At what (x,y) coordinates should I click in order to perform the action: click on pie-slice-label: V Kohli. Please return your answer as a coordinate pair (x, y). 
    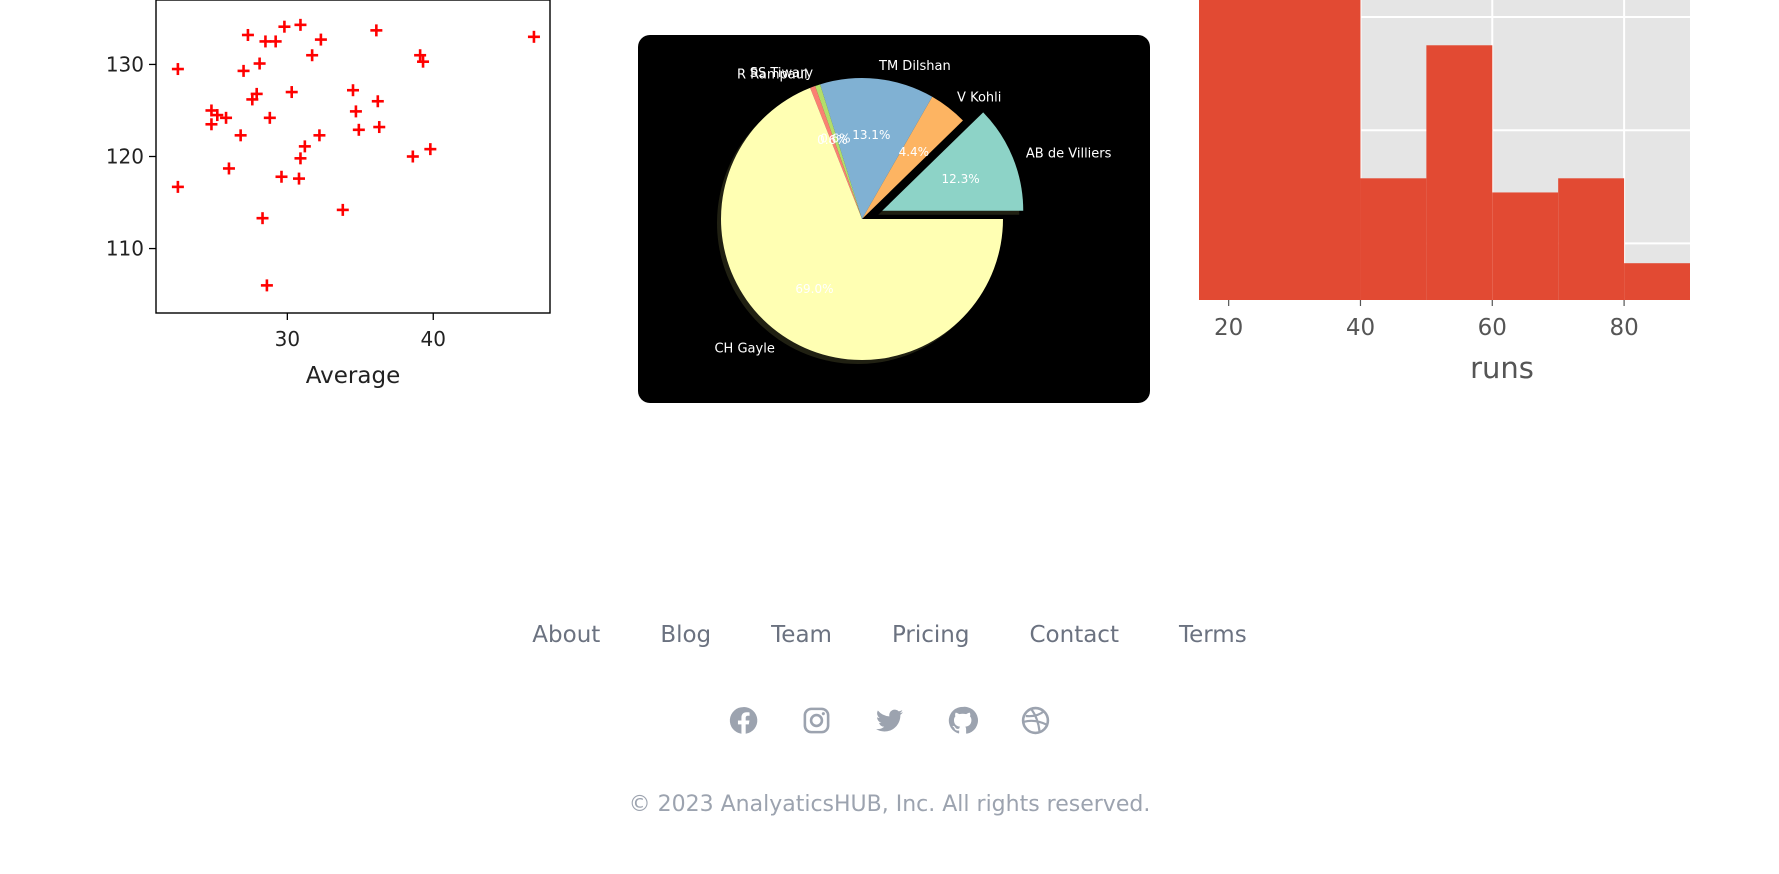
    Looking at the image, I should click on (979, 97).